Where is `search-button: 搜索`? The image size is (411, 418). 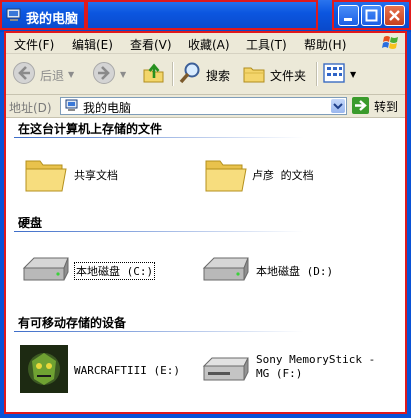
search-button: 搜索 is located at coordinates (206, 74).